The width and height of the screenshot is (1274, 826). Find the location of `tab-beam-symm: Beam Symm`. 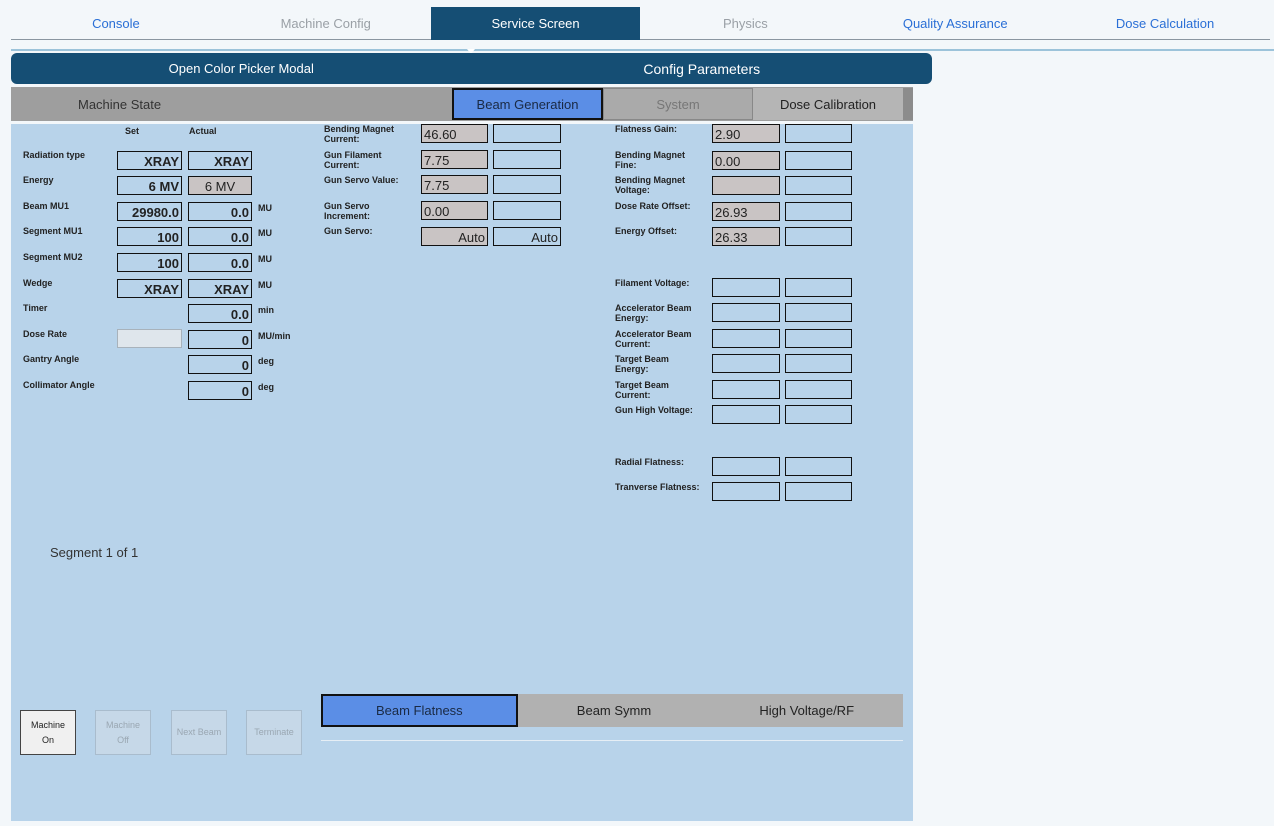

tab-beam-symm: Beam Symm is located at coordinates (614, 710).